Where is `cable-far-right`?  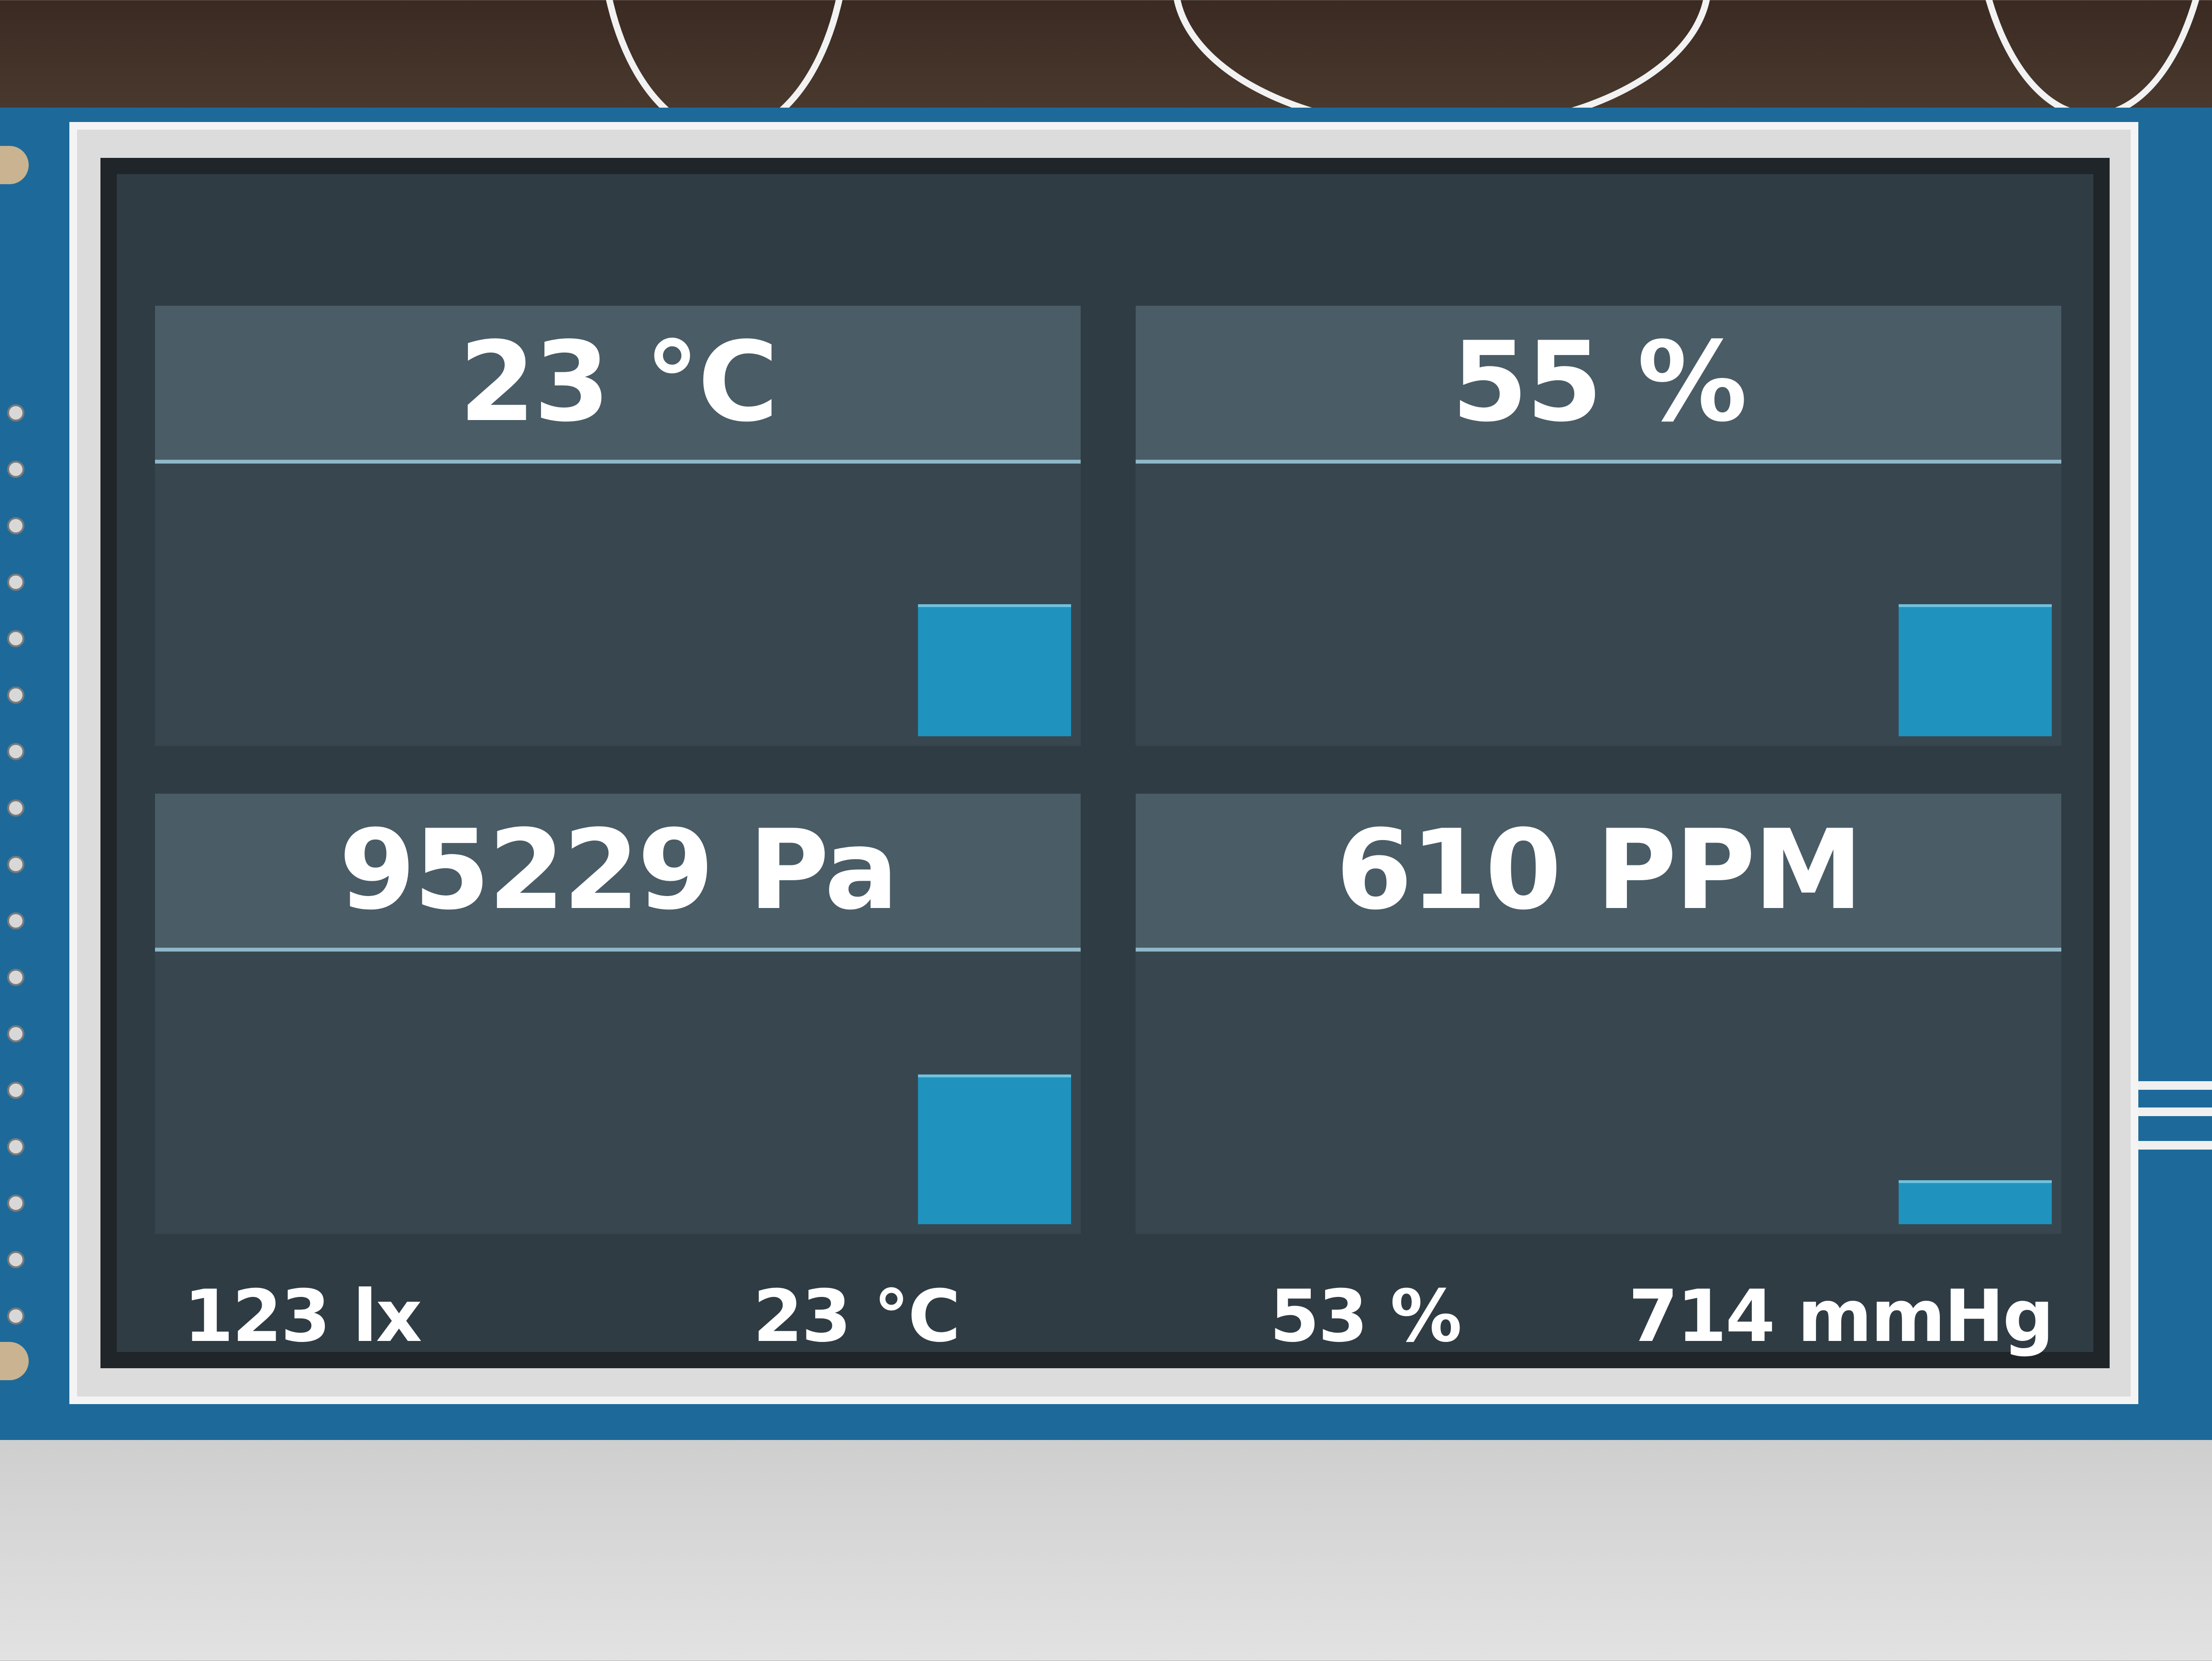
cable-far-right is located at coordinates (2091, 59).